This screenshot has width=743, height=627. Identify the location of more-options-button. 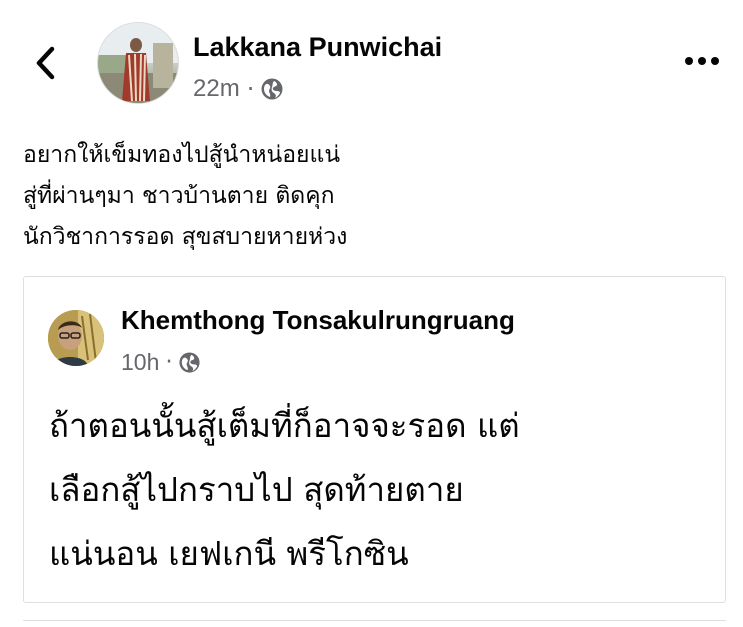
(702, 61).